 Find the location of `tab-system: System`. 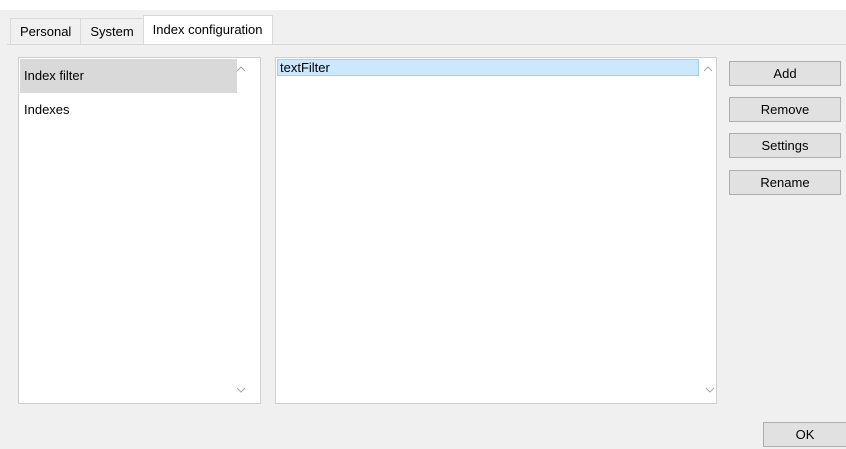

tab-system: System is located at coordinates (112, 31).